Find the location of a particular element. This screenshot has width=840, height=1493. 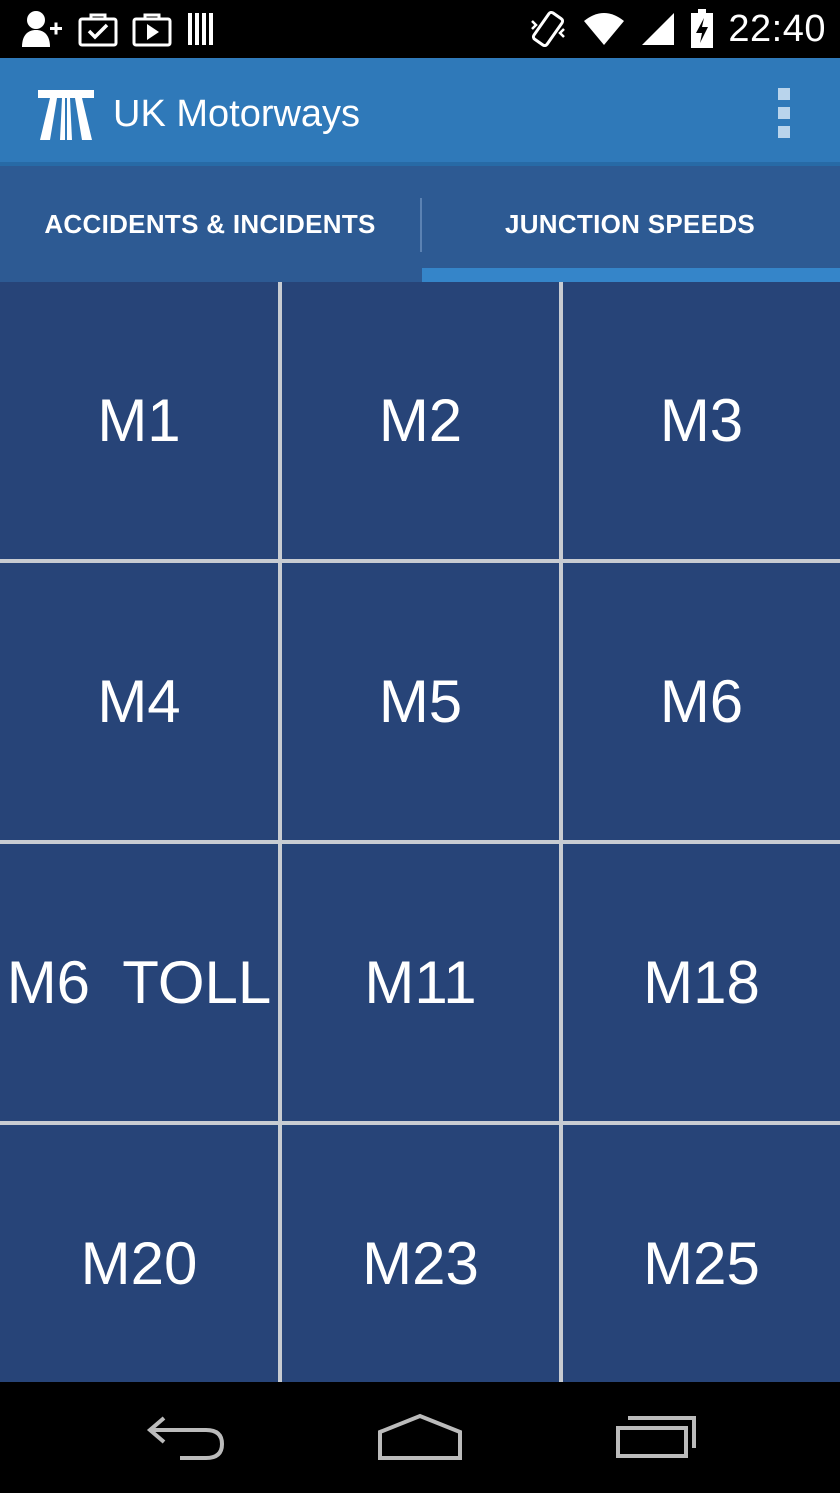

clock: 22:40 is located at coordinates (777, 28).